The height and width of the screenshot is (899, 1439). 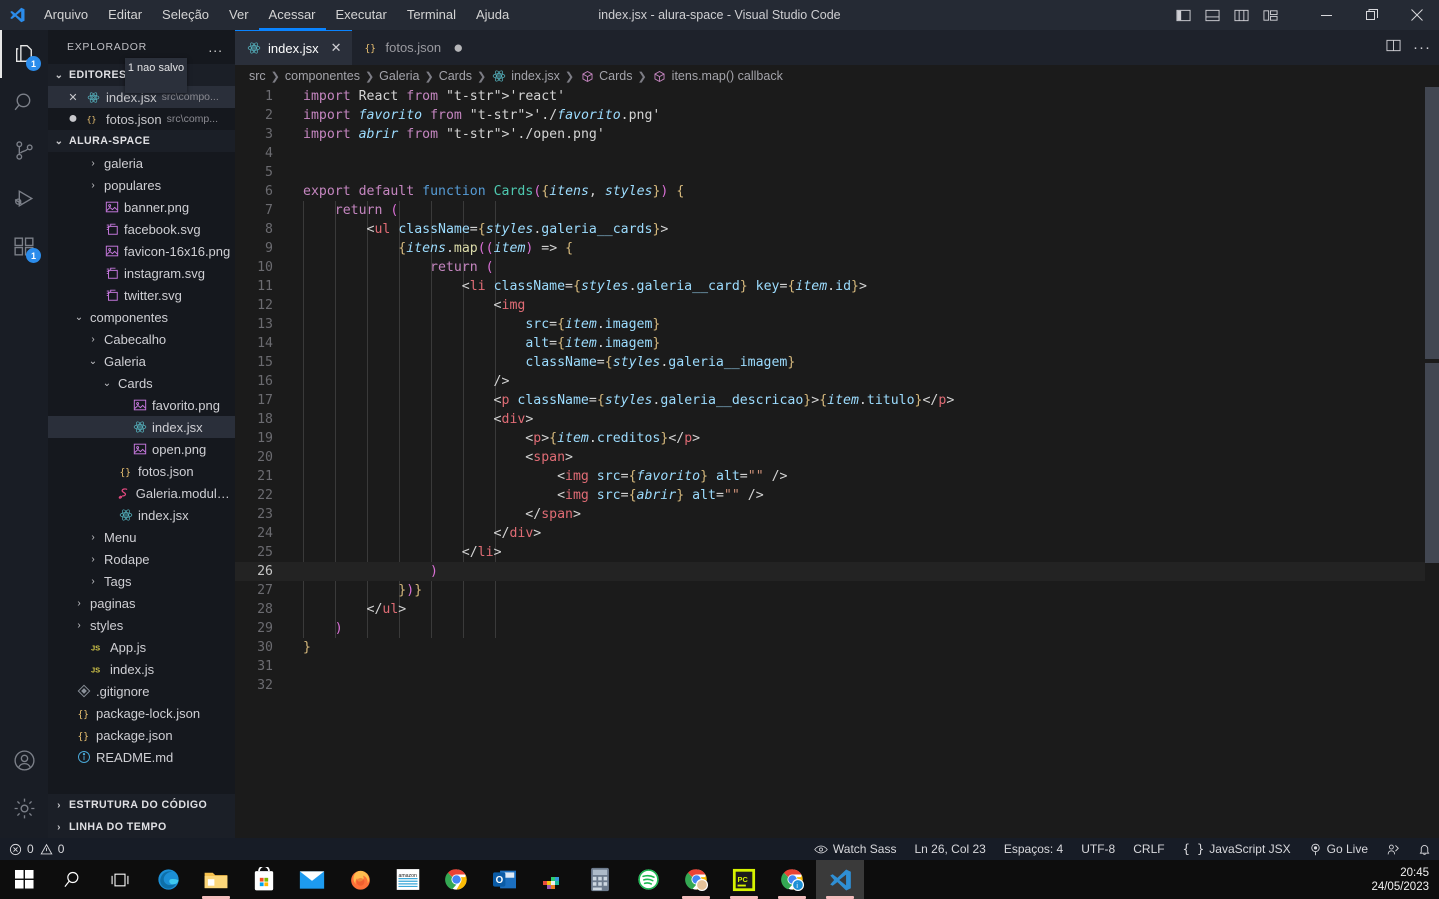 I want to click on microsoft-edge-icon, so click(x=168, y=879).